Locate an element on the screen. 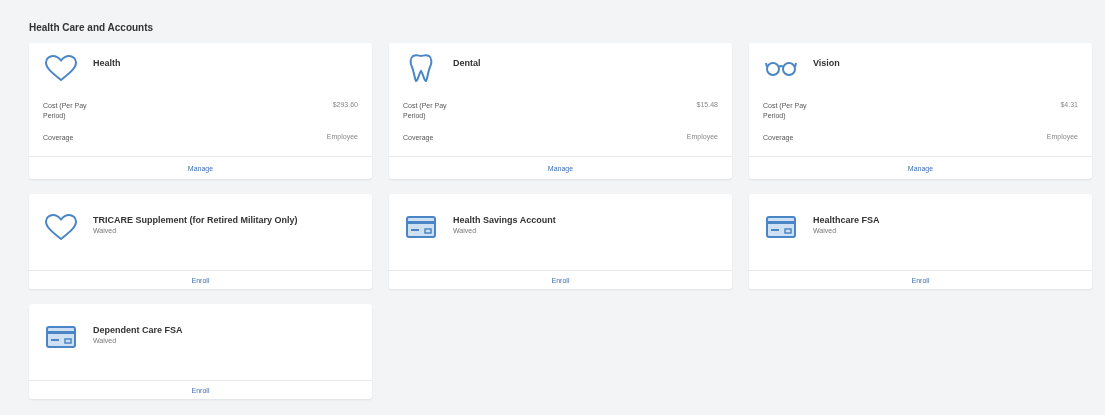 This screenshot has height=415, width=1105. card-title: Dental is located at coordinates (467, 63).